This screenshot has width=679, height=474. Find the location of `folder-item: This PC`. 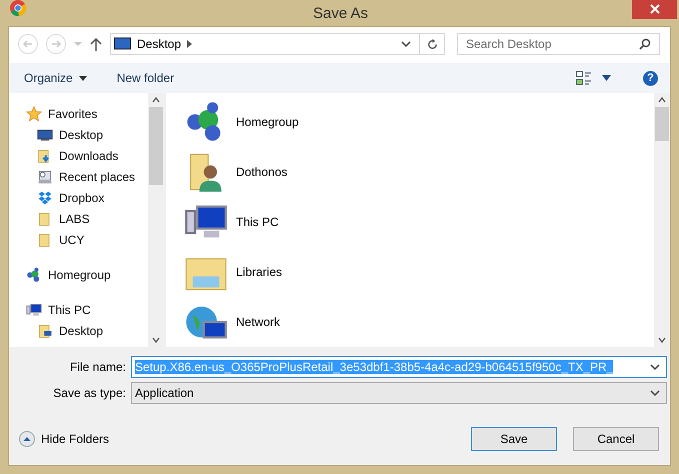

folder-item: This PC is located at coordinates (419, 222).